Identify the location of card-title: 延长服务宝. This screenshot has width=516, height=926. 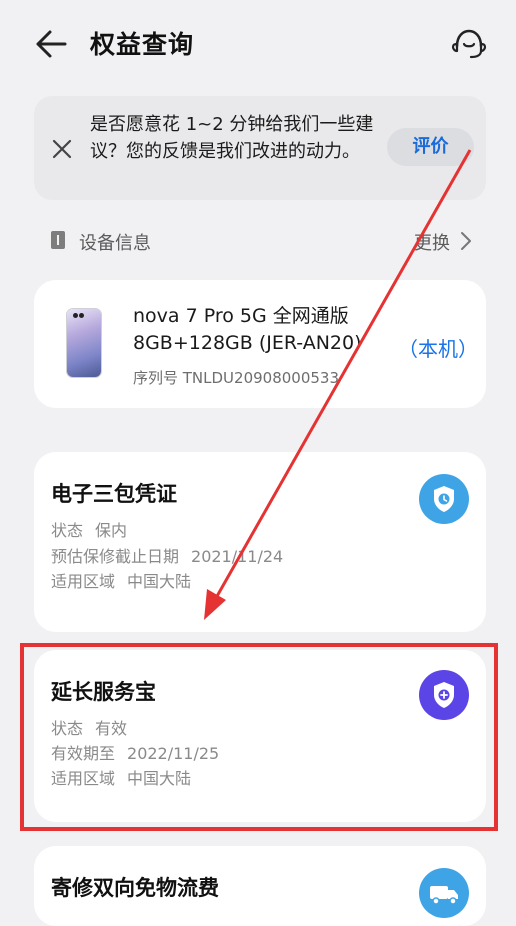
(103, 692).